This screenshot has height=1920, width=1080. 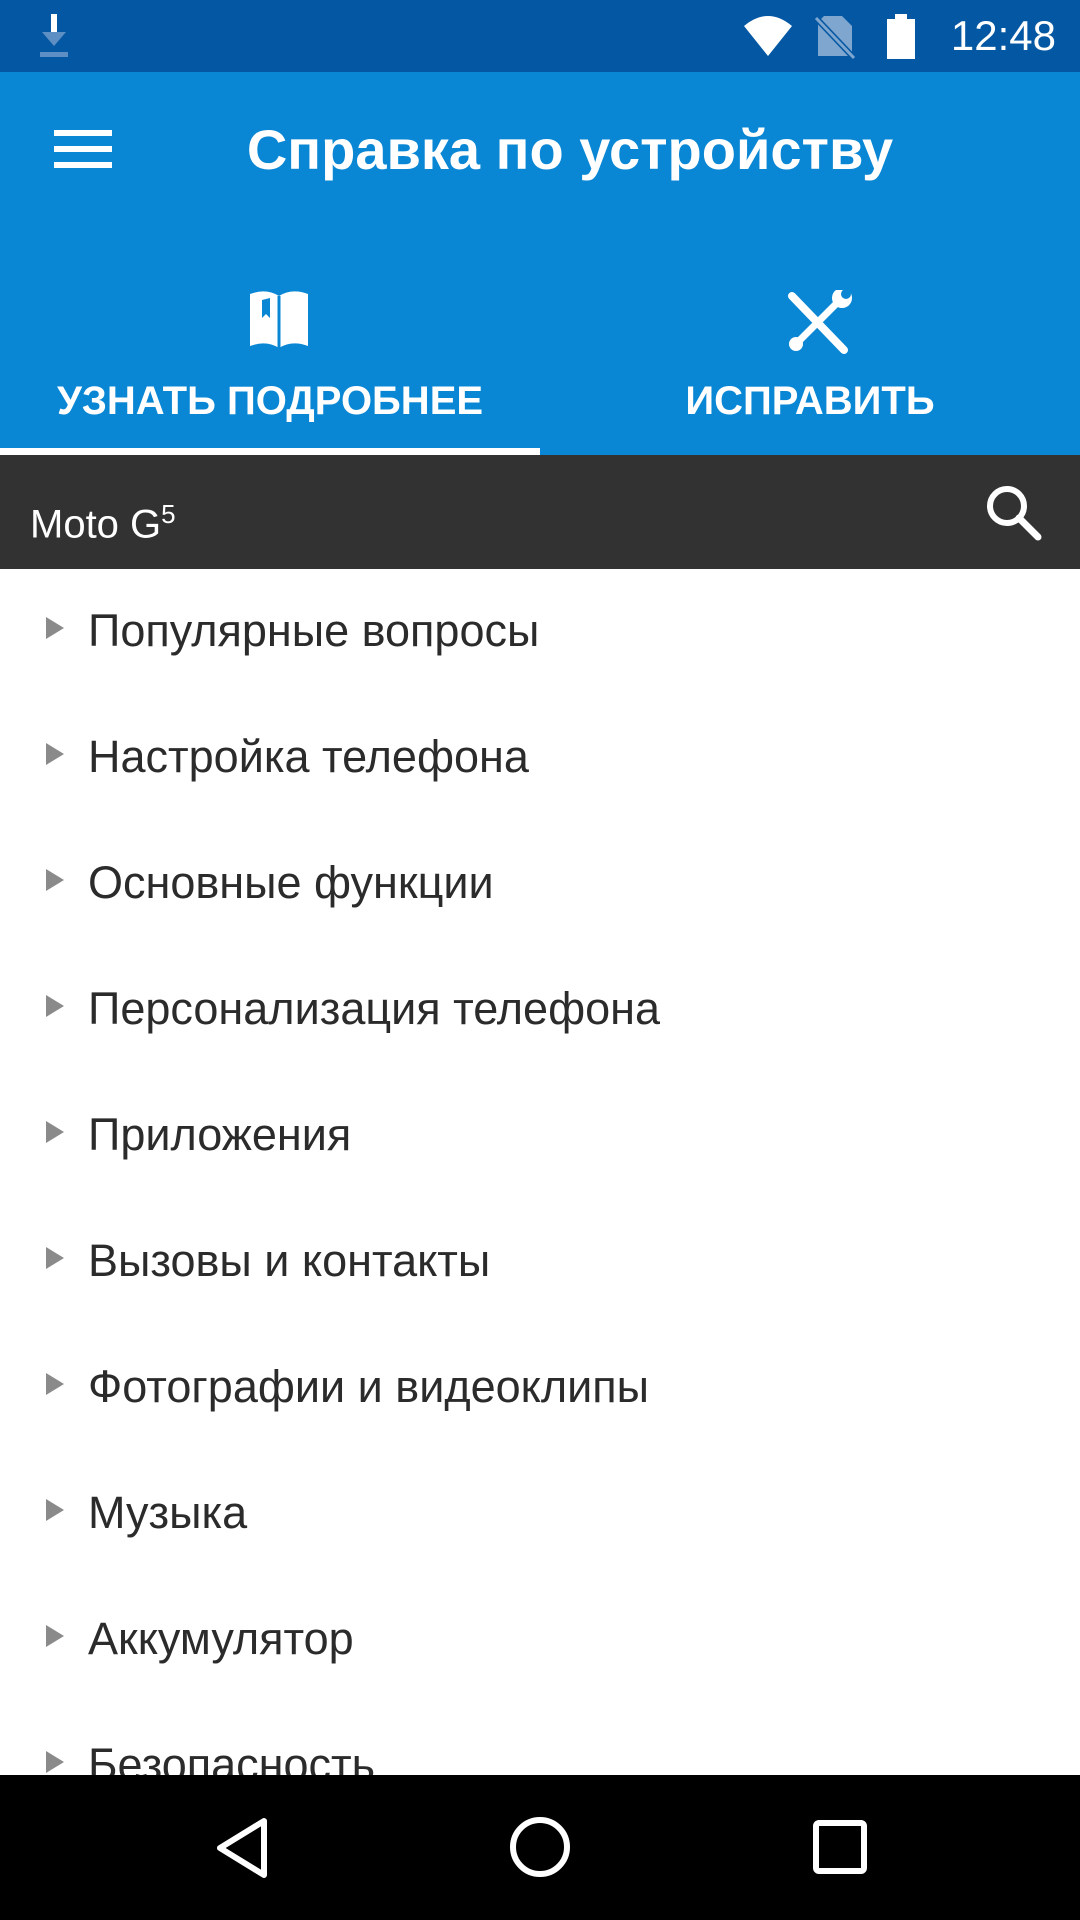 I want to click on list-item-label: Аккумулятор, so click(x=221, y=1638).